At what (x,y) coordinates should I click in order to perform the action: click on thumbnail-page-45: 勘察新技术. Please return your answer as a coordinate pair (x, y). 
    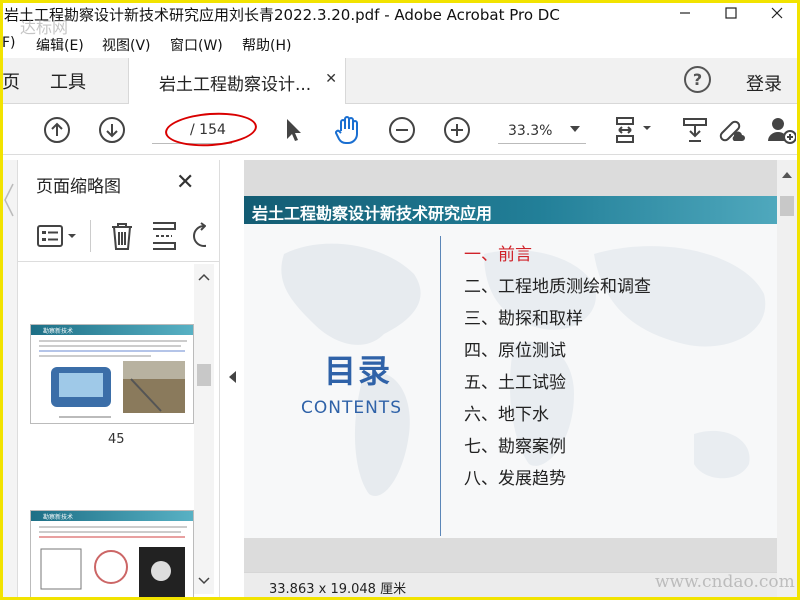
    Looking at the image, I should click on (112, 374).